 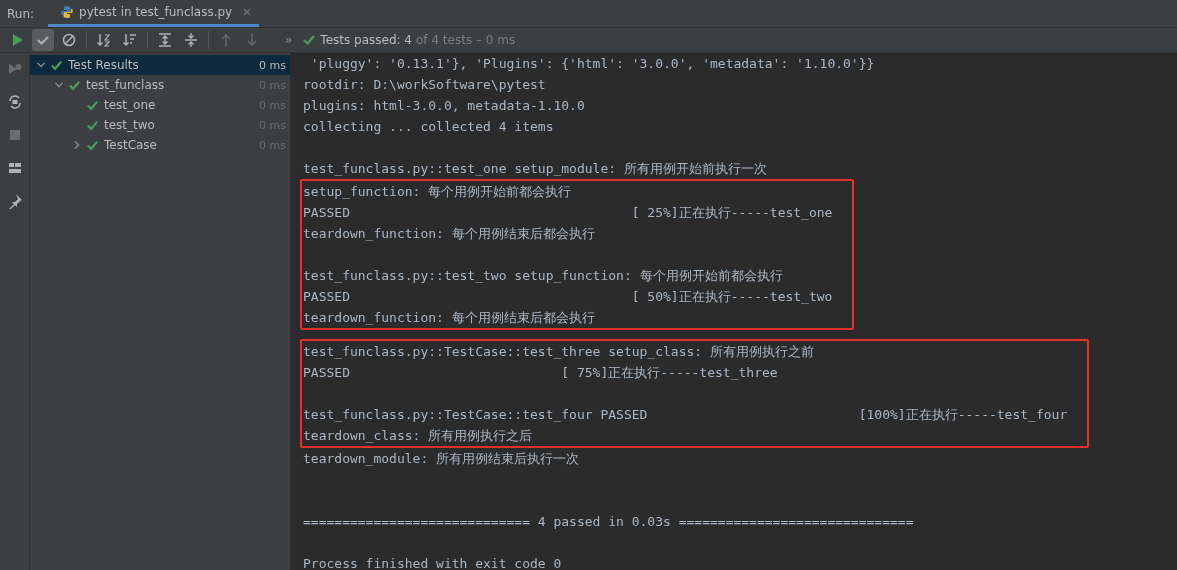 What do you see at coordinates (541, 373) in the screenshot?
I see `console-line: PASSED [ 75%]正在执行-----test_three` at bounding box center [541, 373].